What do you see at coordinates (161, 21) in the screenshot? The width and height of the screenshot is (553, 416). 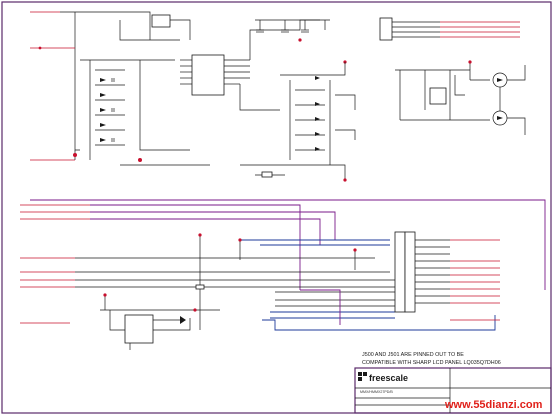 I see `regulator-chip` at bounding box center [161, 21].